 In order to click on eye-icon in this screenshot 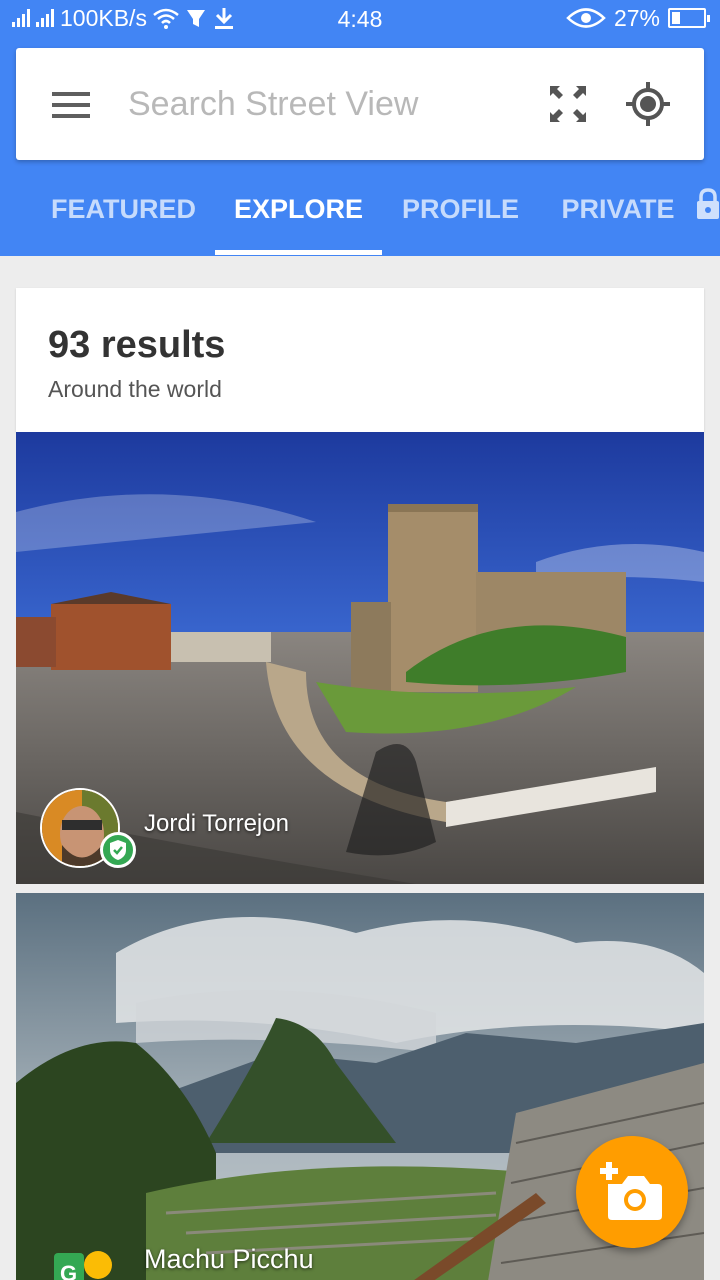, I will do `click(586, 18)`.